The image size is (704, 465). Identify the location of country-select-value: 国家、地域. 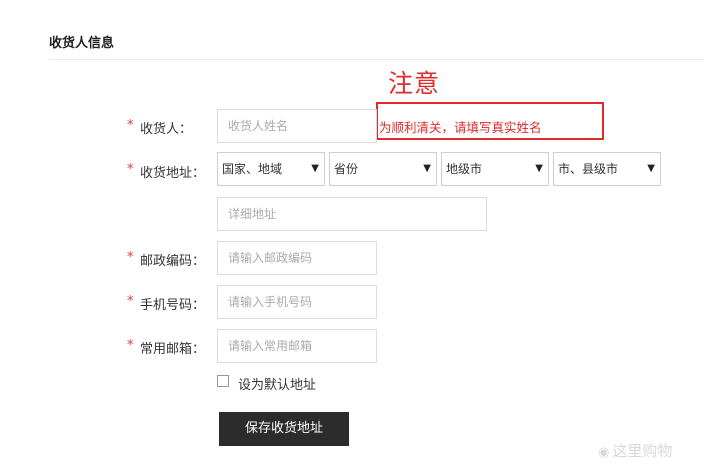
(252, 169).